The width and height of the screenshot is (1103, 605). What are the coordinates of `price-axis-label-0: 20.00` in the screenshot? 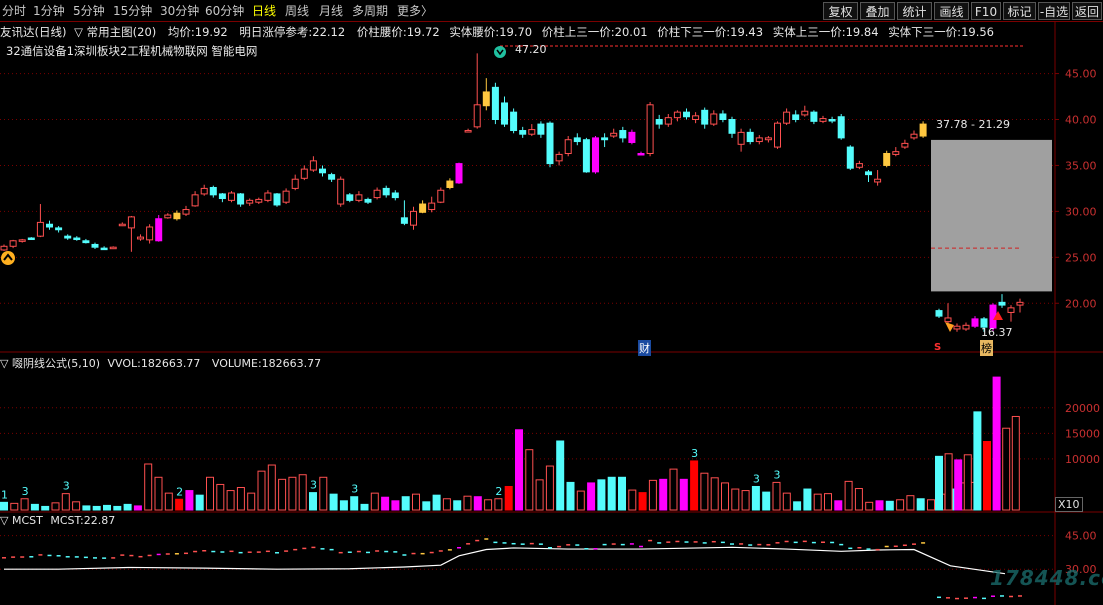 It's located at (1081, 303).